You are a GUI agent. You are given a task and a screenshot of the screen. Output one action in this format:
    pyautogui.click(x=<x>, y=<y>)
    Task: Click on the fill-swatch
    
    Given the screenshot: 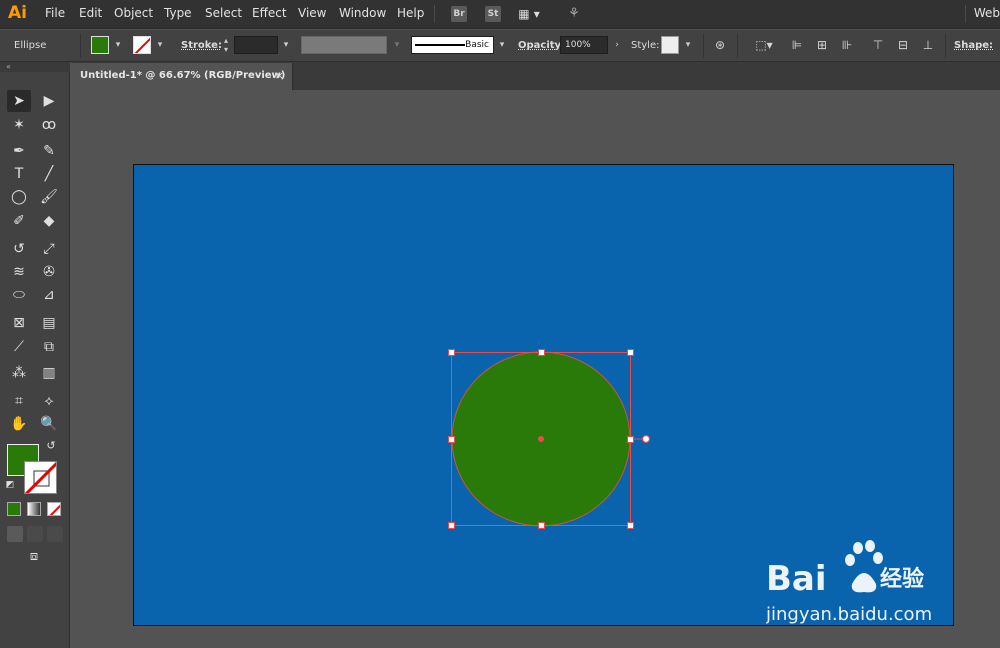 What is the action you would take?
    pyautogui.click(x=100, y=45)
    